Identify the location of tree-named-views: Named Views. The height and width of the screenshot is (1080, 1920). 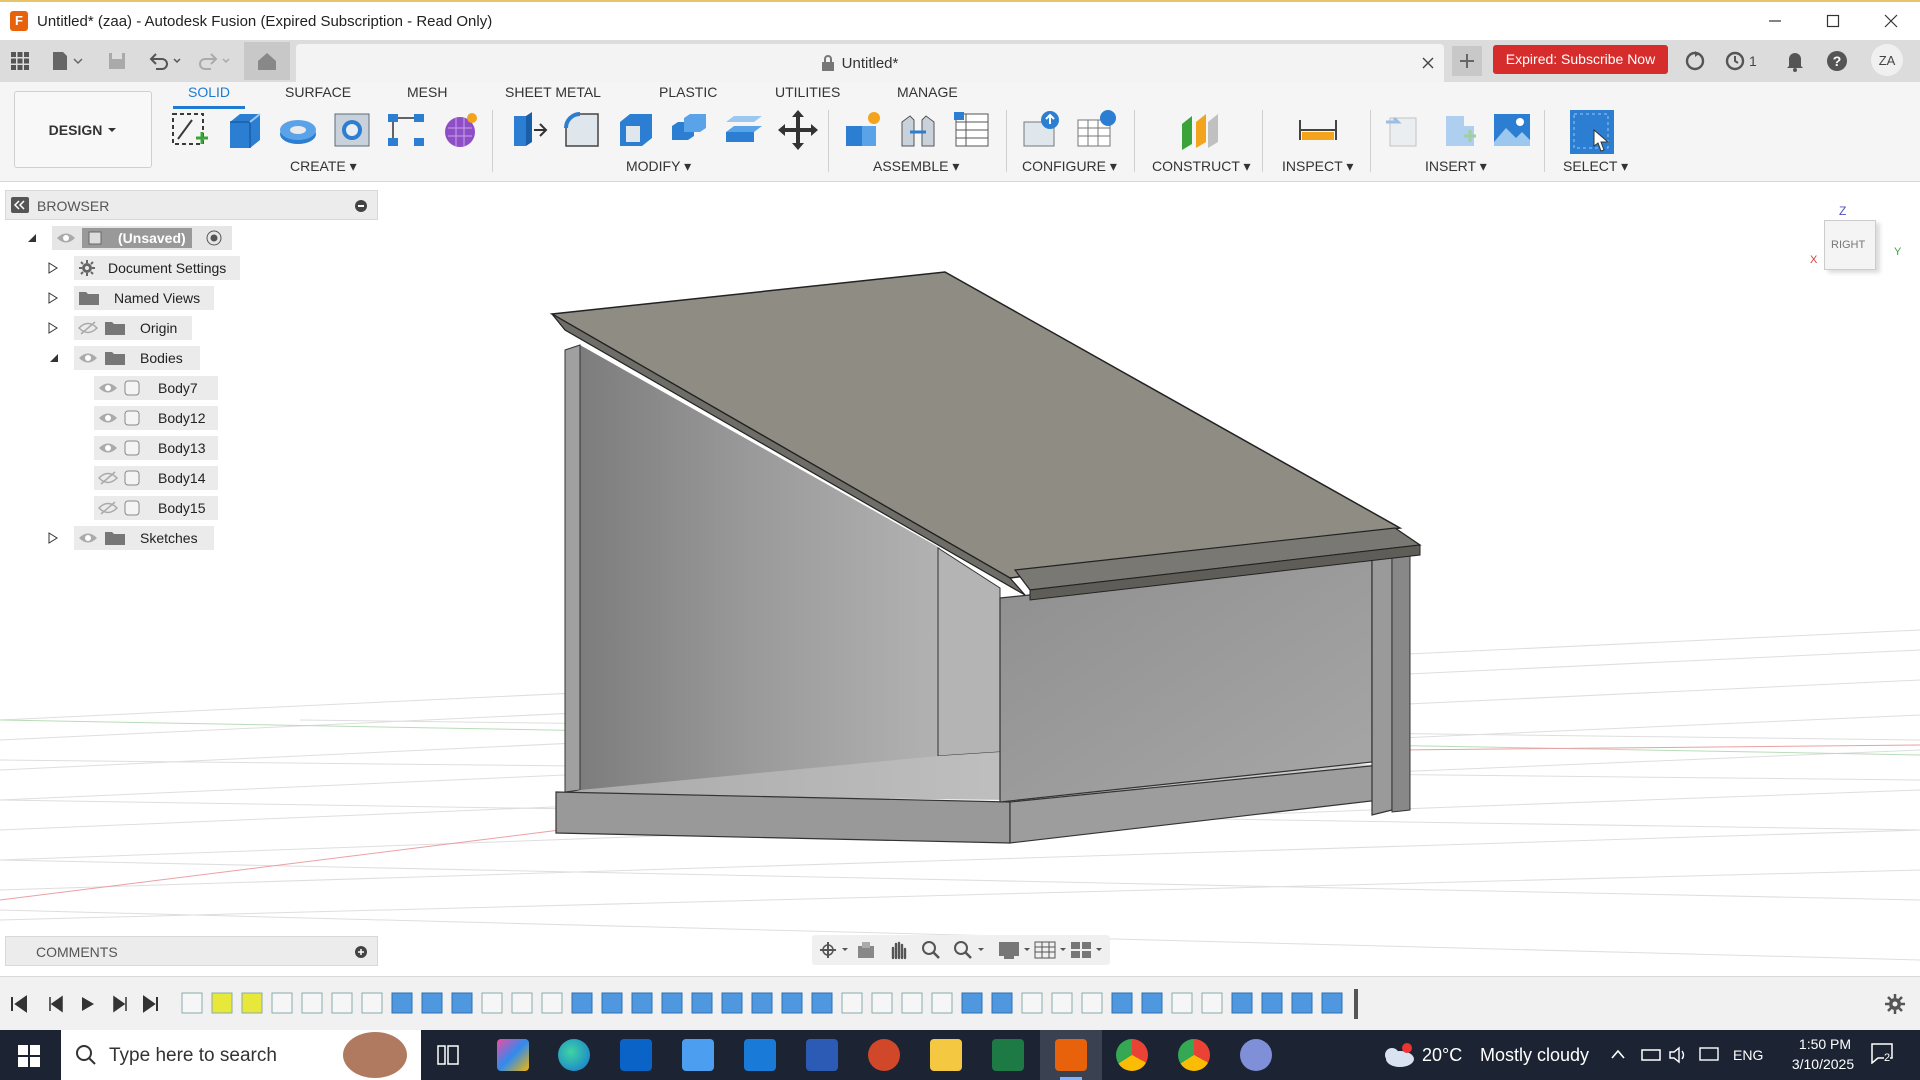
(131, 298).